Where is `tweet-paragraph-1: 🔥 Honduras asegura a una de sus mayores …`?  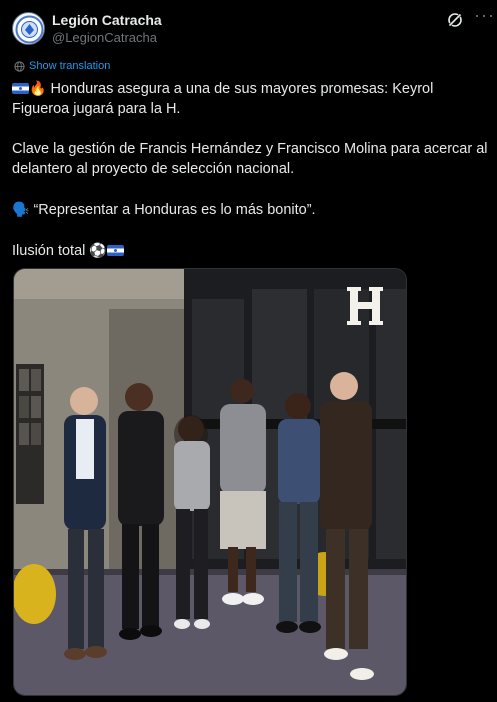
tweet-paragraph-1: 🔥 Honduras asegura a una de sus mayores … is located at coordinates (251, 98).